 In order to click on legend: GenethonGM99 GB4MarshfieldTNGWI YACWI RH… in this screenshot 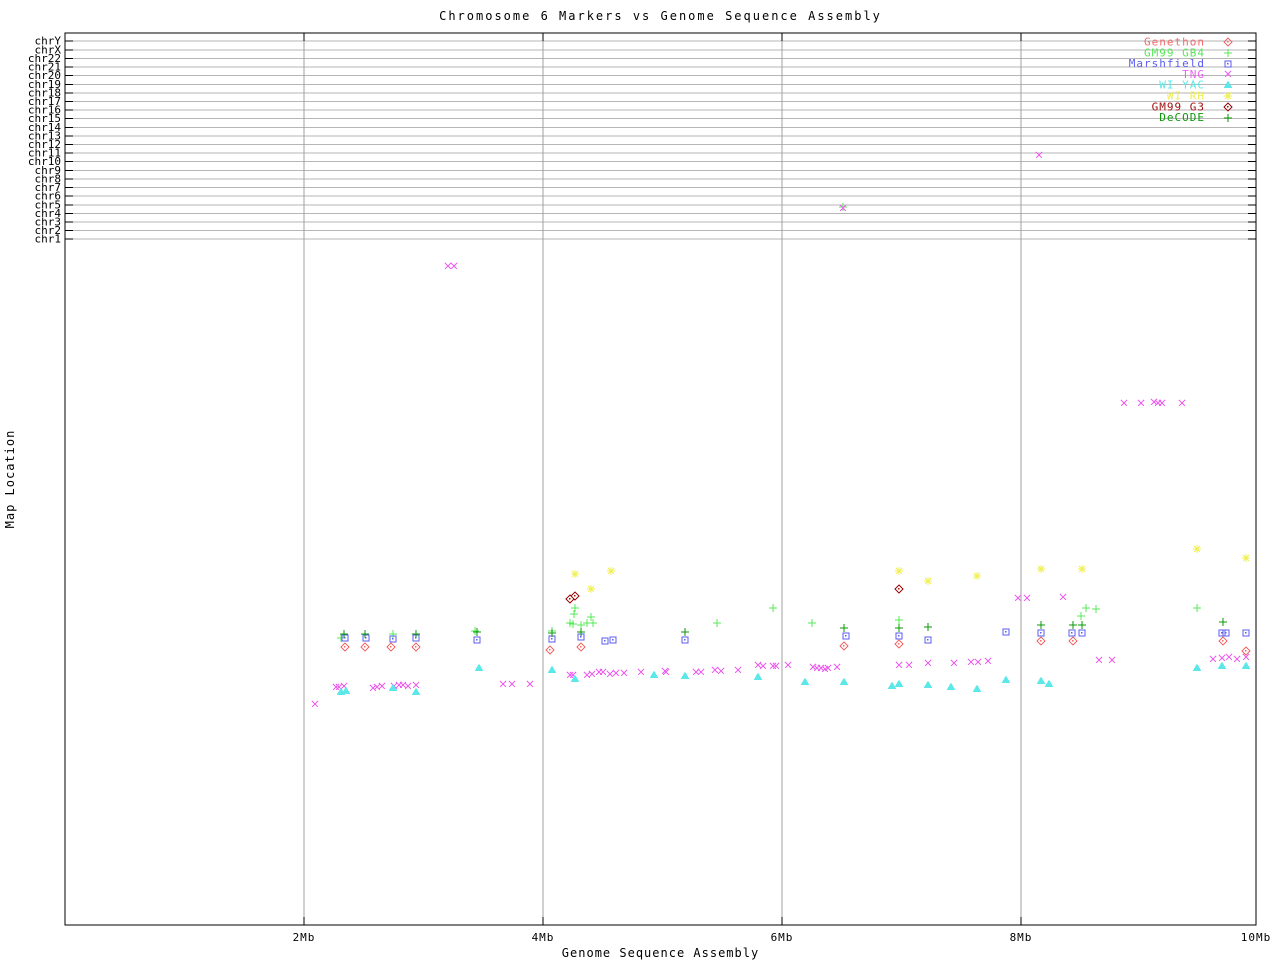, I will do `click(1181, 80)`.